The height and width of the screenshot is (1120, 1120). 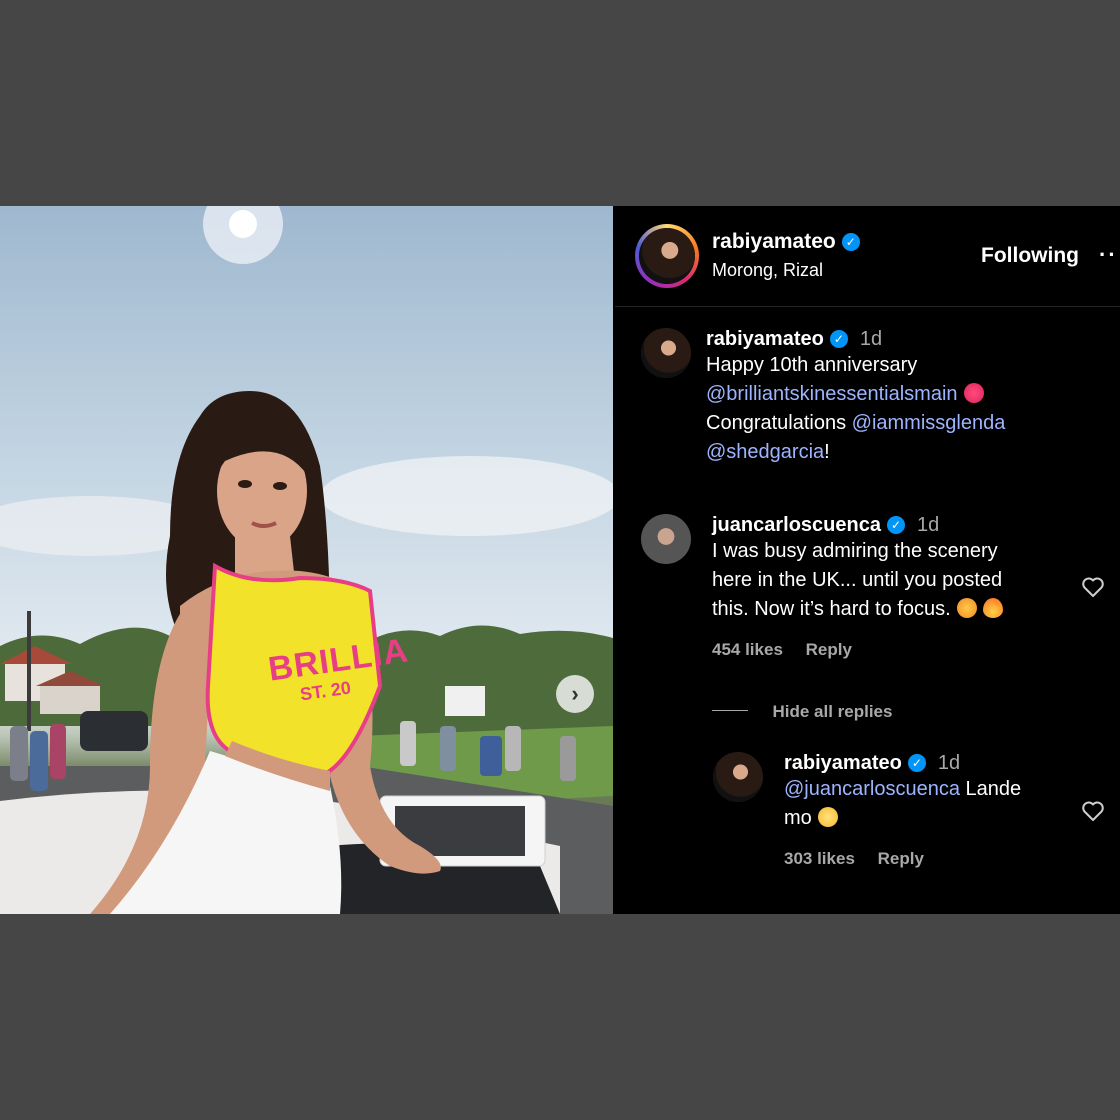 I want to click on mention-link: @shedgarcia, so click(x=765, y=452).